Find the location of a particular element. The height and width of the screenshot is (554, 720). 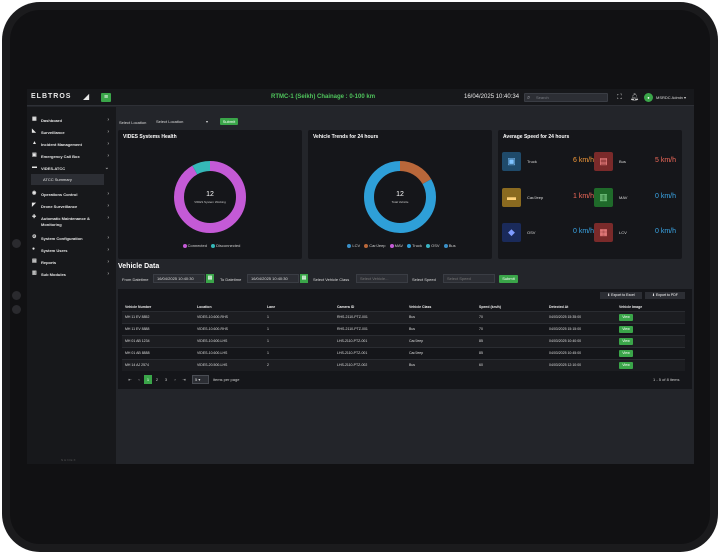

sidebar-item-vides-atcc: ▬ VIDES-ATCC ⌄ is located at coordinates (72, 168).